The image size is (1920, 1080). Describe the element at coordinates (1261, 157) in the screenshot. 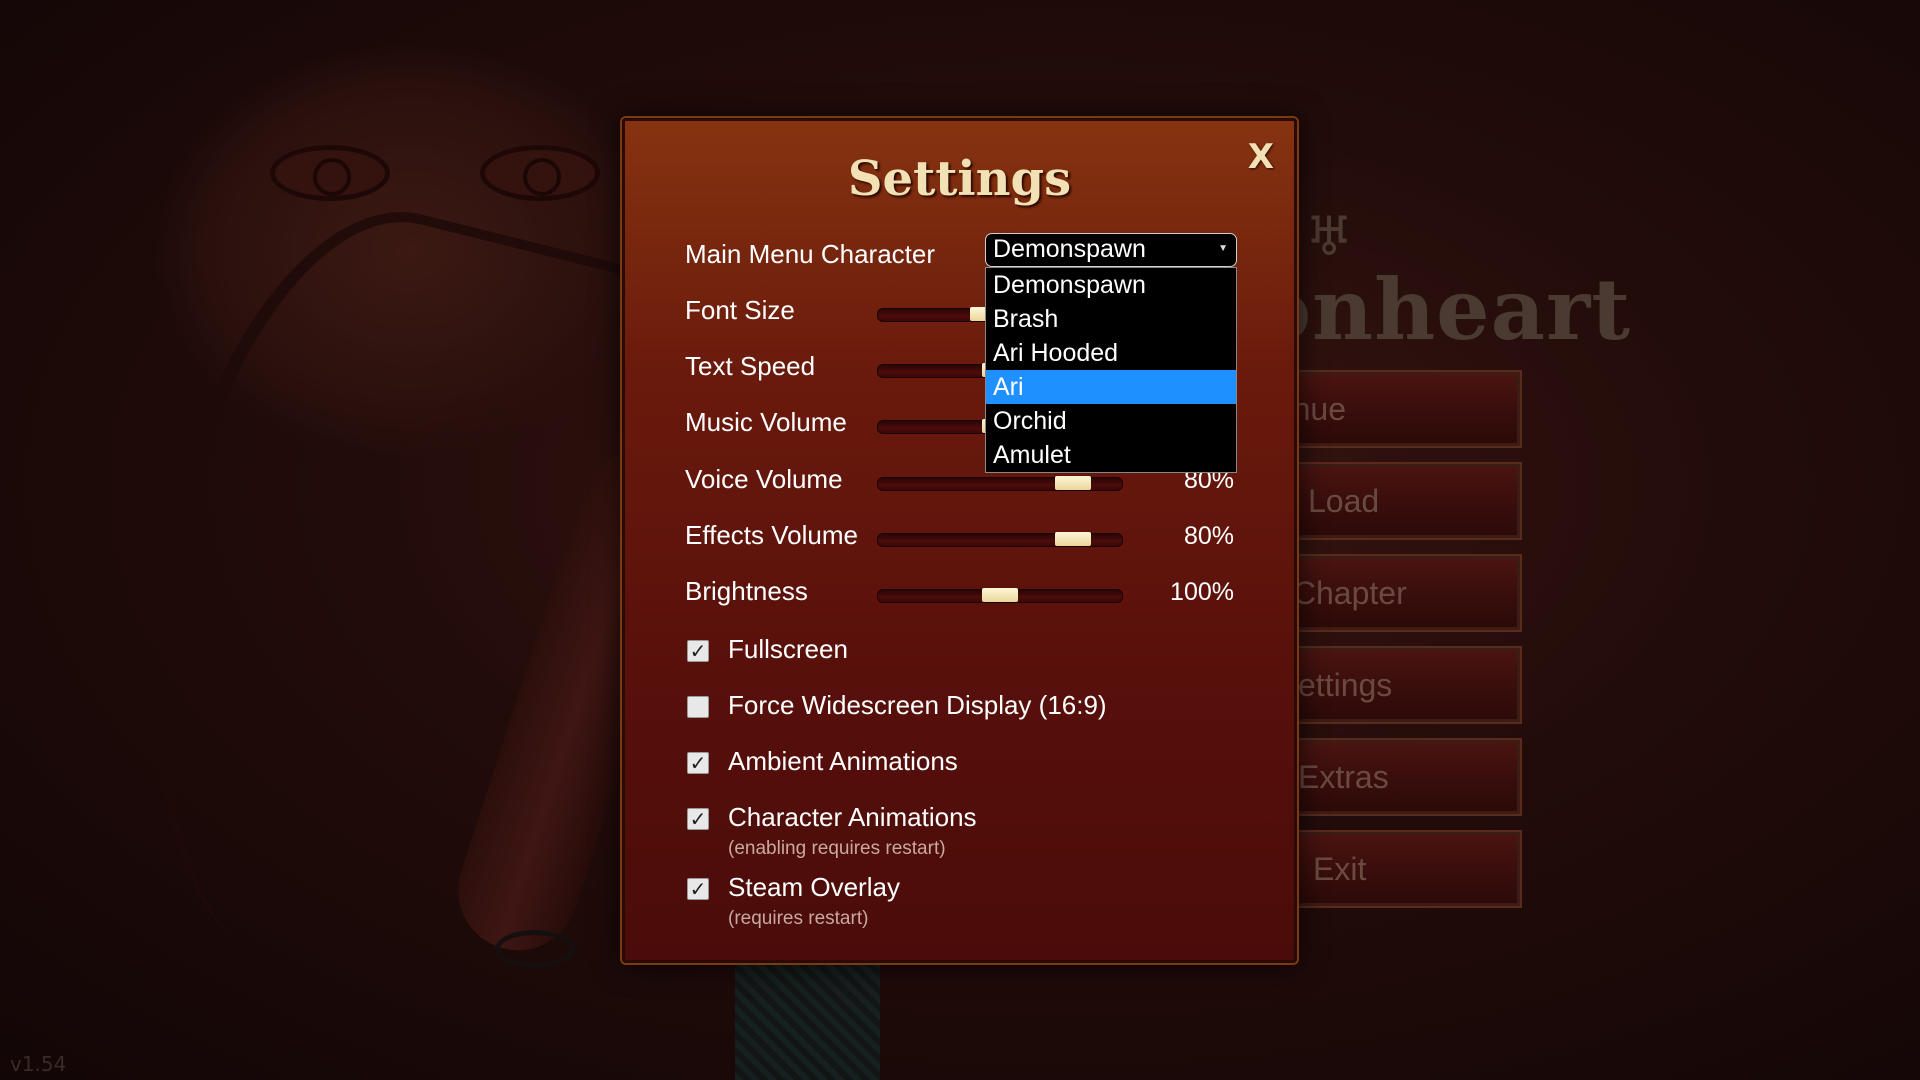

I see `close-button: X` at that location.